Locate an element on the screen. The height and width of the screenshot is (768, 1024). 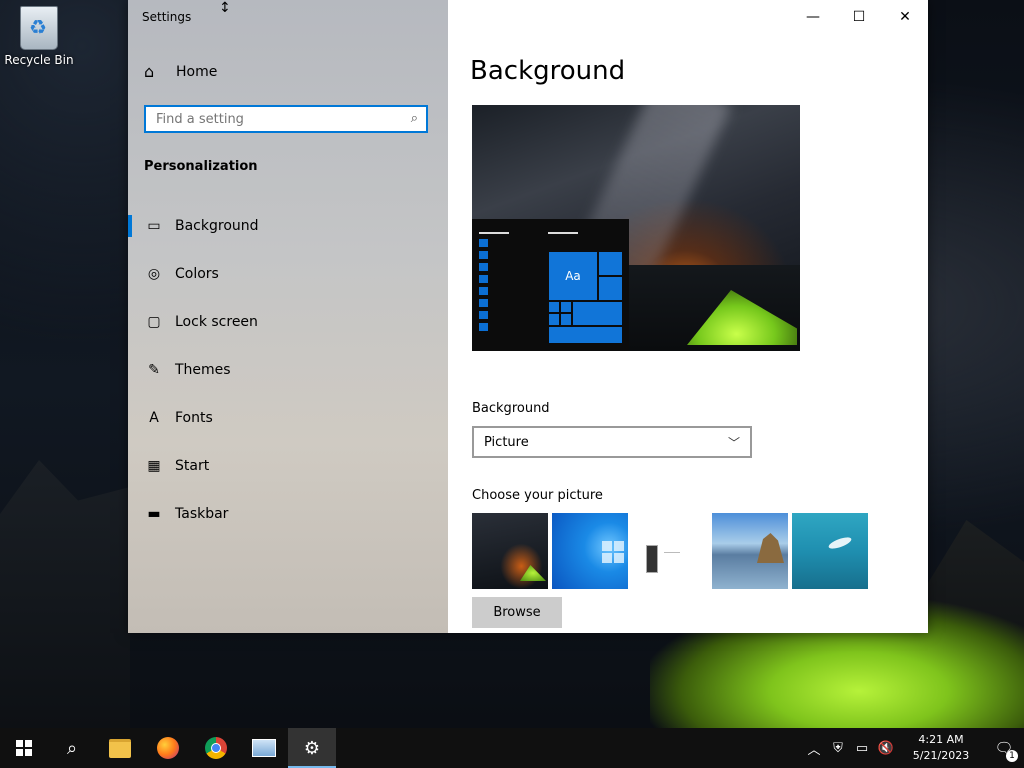
nav-item-lock-screen: ▢ Lock screen is located at coordinates (288, 322).